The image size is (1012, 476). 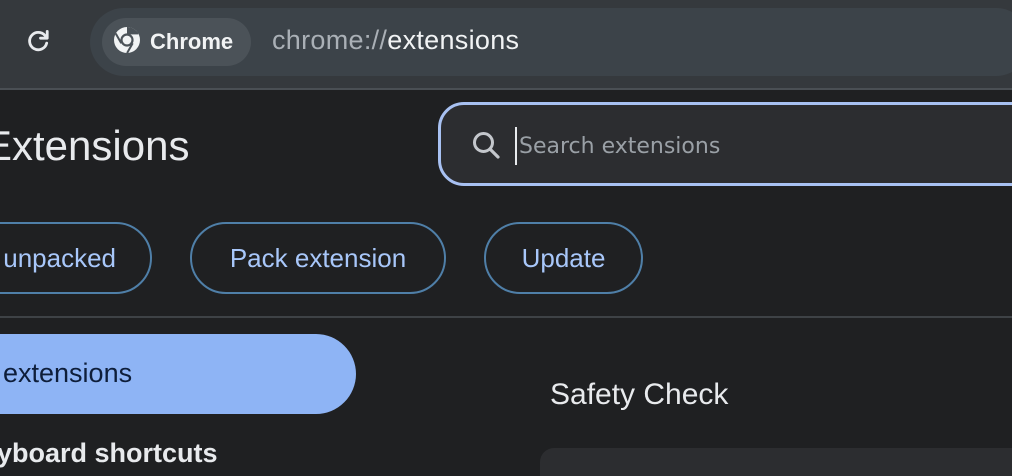 I want to click on sidebar-item-label: eyboard shortcuts, so click(x=109, y=453).